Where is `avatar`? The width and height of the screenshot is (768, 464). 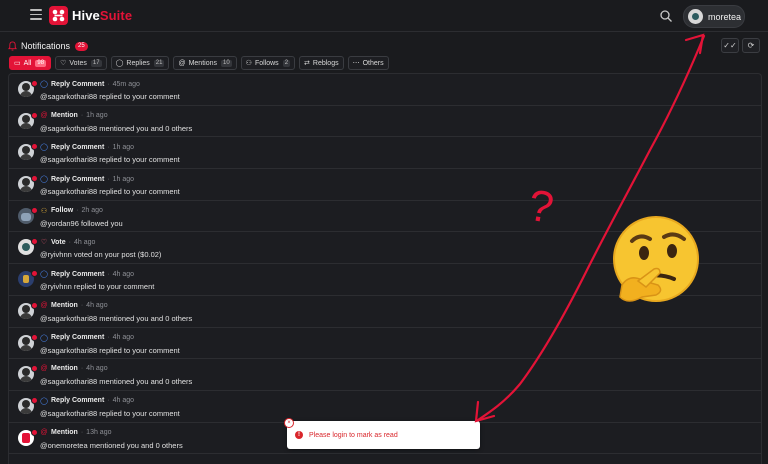
avatar is located at coordinates (695, 16).